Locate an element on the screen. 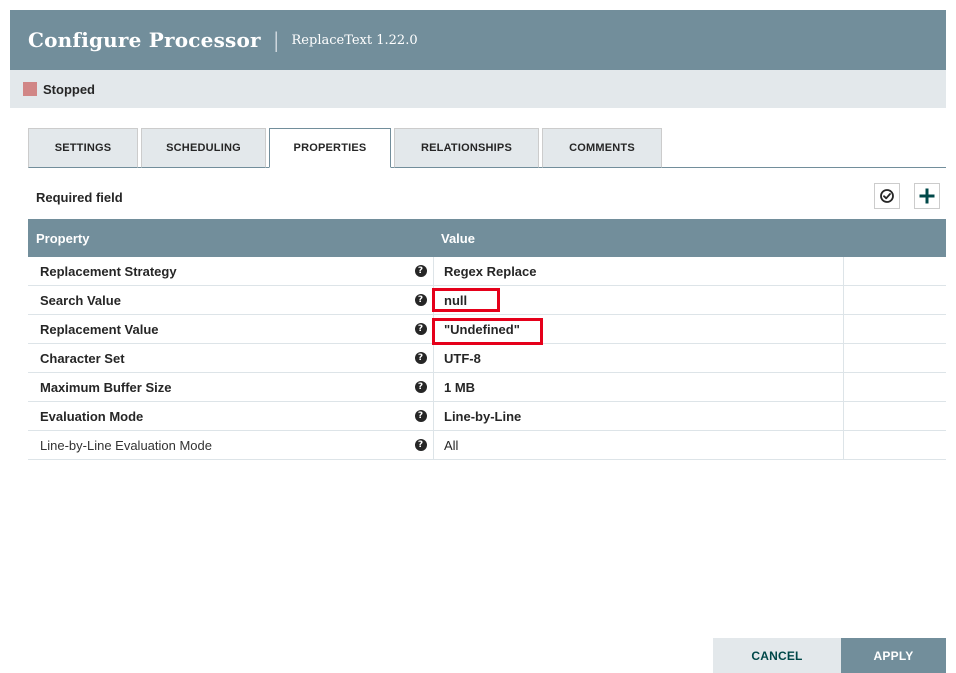 The width and height of the screenshot is (956, 673). table-row: Replacement Strategy ? Regex Replace is located at coordinates (487, 271).